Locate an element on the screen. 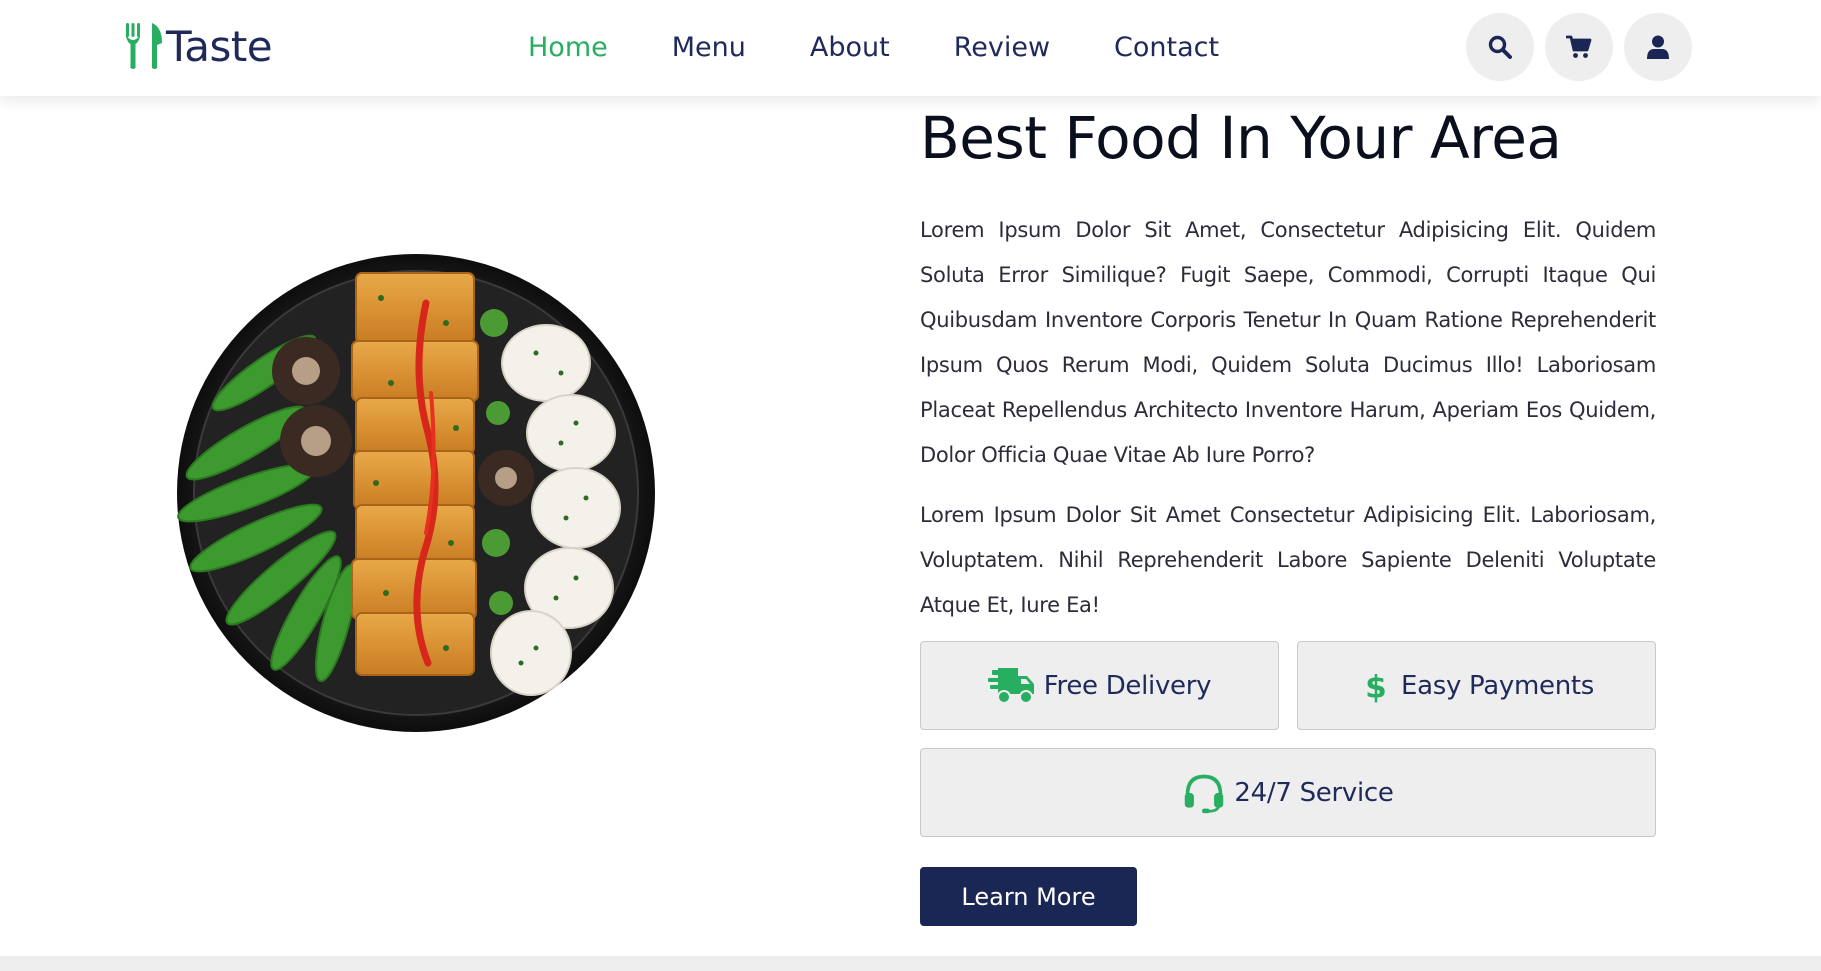  dollar-icon: $ is located at coordinates (1376, 687).